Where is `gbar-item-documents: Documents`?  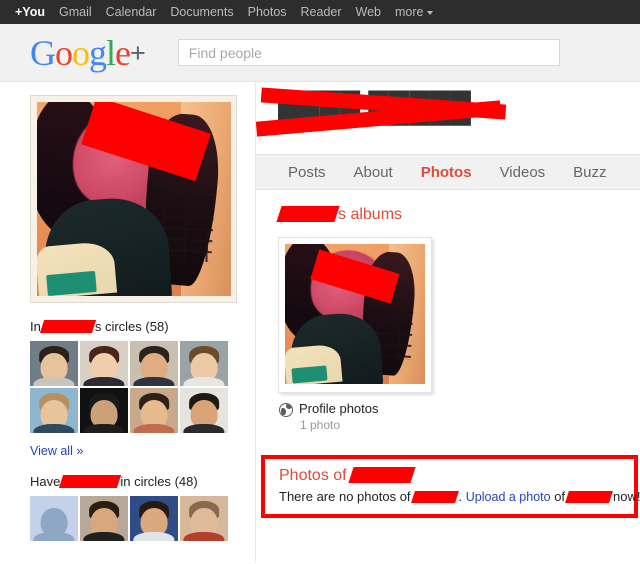
gbar-item-documents: Documents is located at coordinates (201, 12).